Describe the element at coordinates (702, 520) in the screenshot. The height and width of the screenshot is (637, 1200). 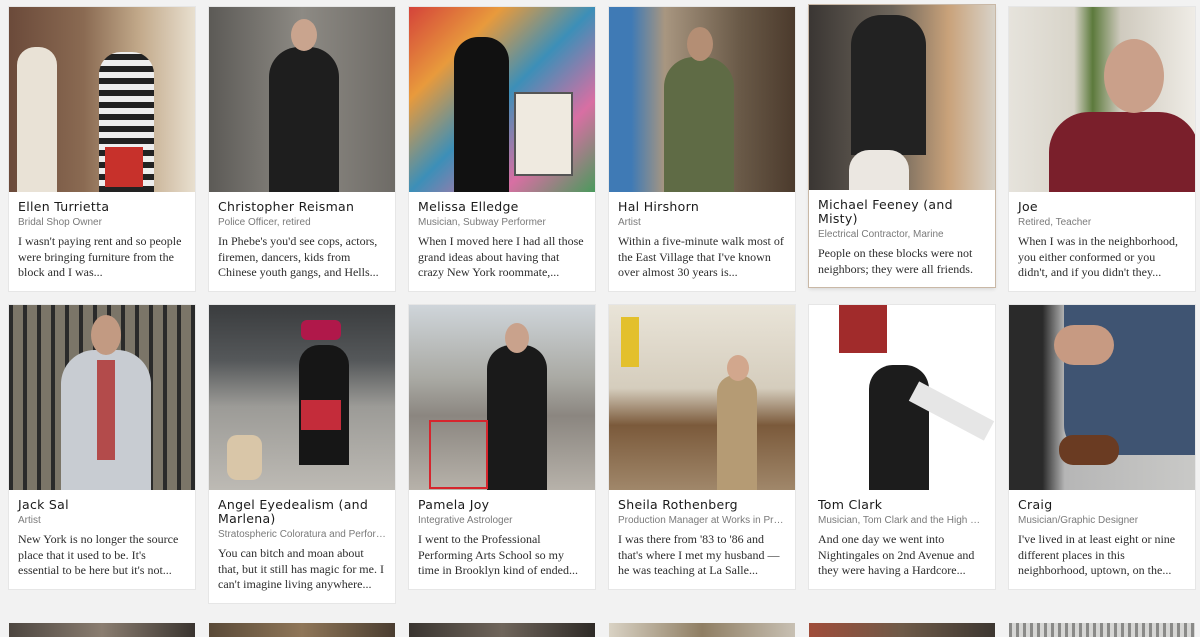
I see `person-role: Production Manager at Works in Progress` at that location.